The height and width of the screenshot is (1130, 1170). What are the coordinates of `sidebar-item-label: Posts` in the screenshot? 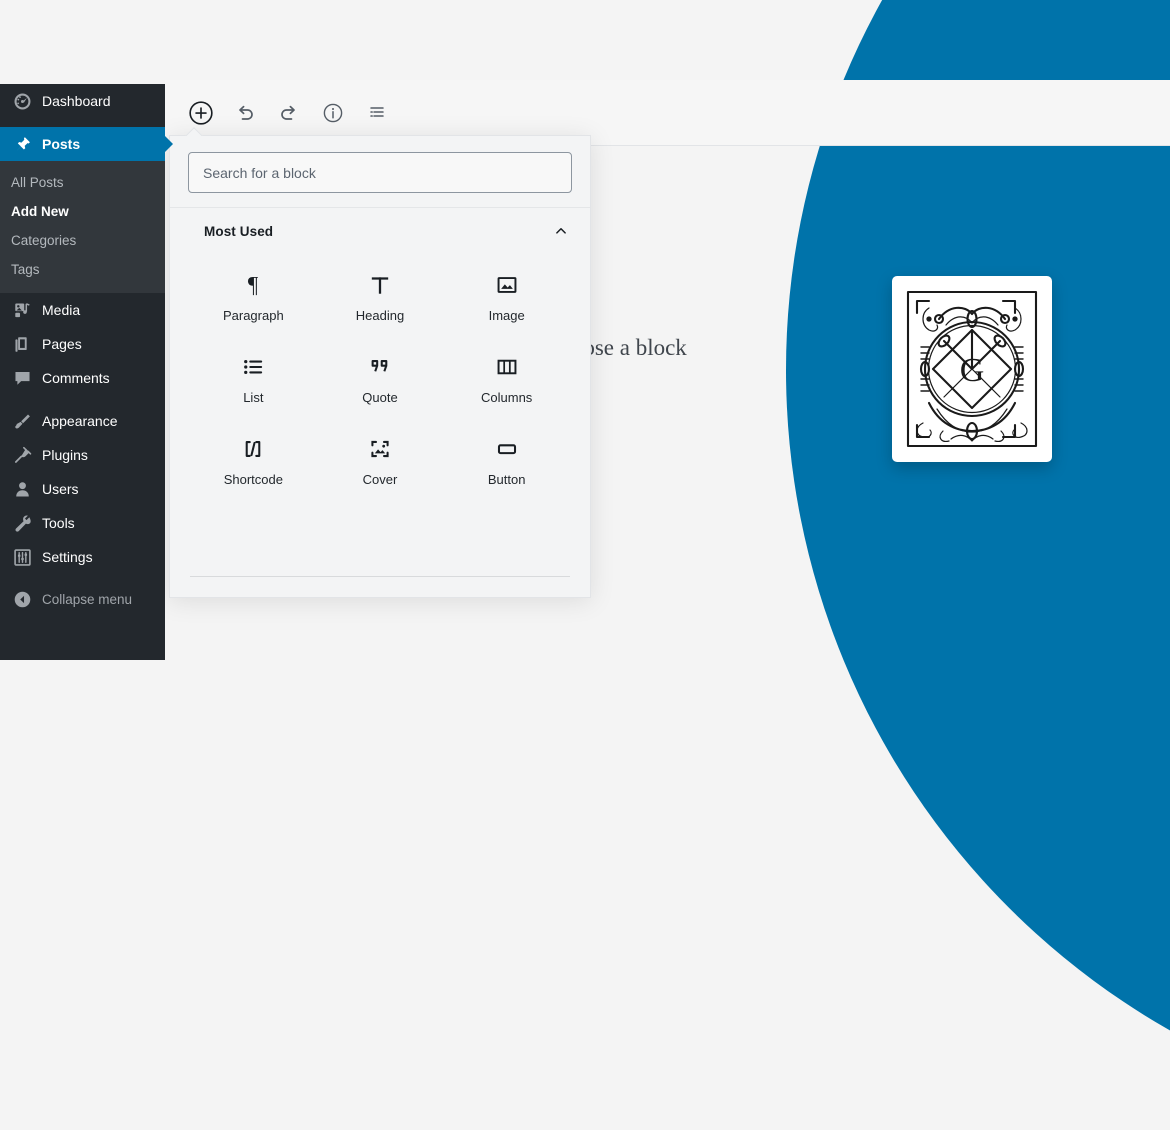 It's located at (61, 144).